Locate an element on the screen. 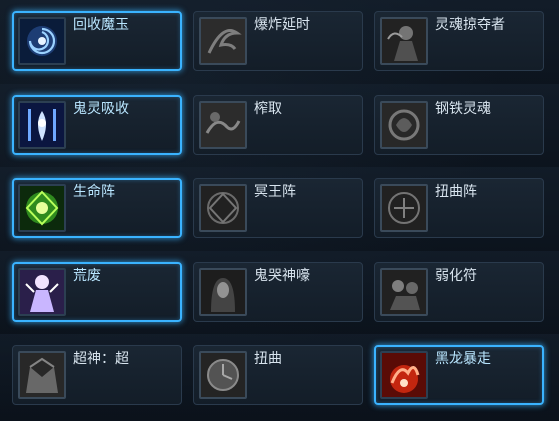 This screenshot has width=559, height=421. soul-reaper-icon is located at coordinates (404, 41).